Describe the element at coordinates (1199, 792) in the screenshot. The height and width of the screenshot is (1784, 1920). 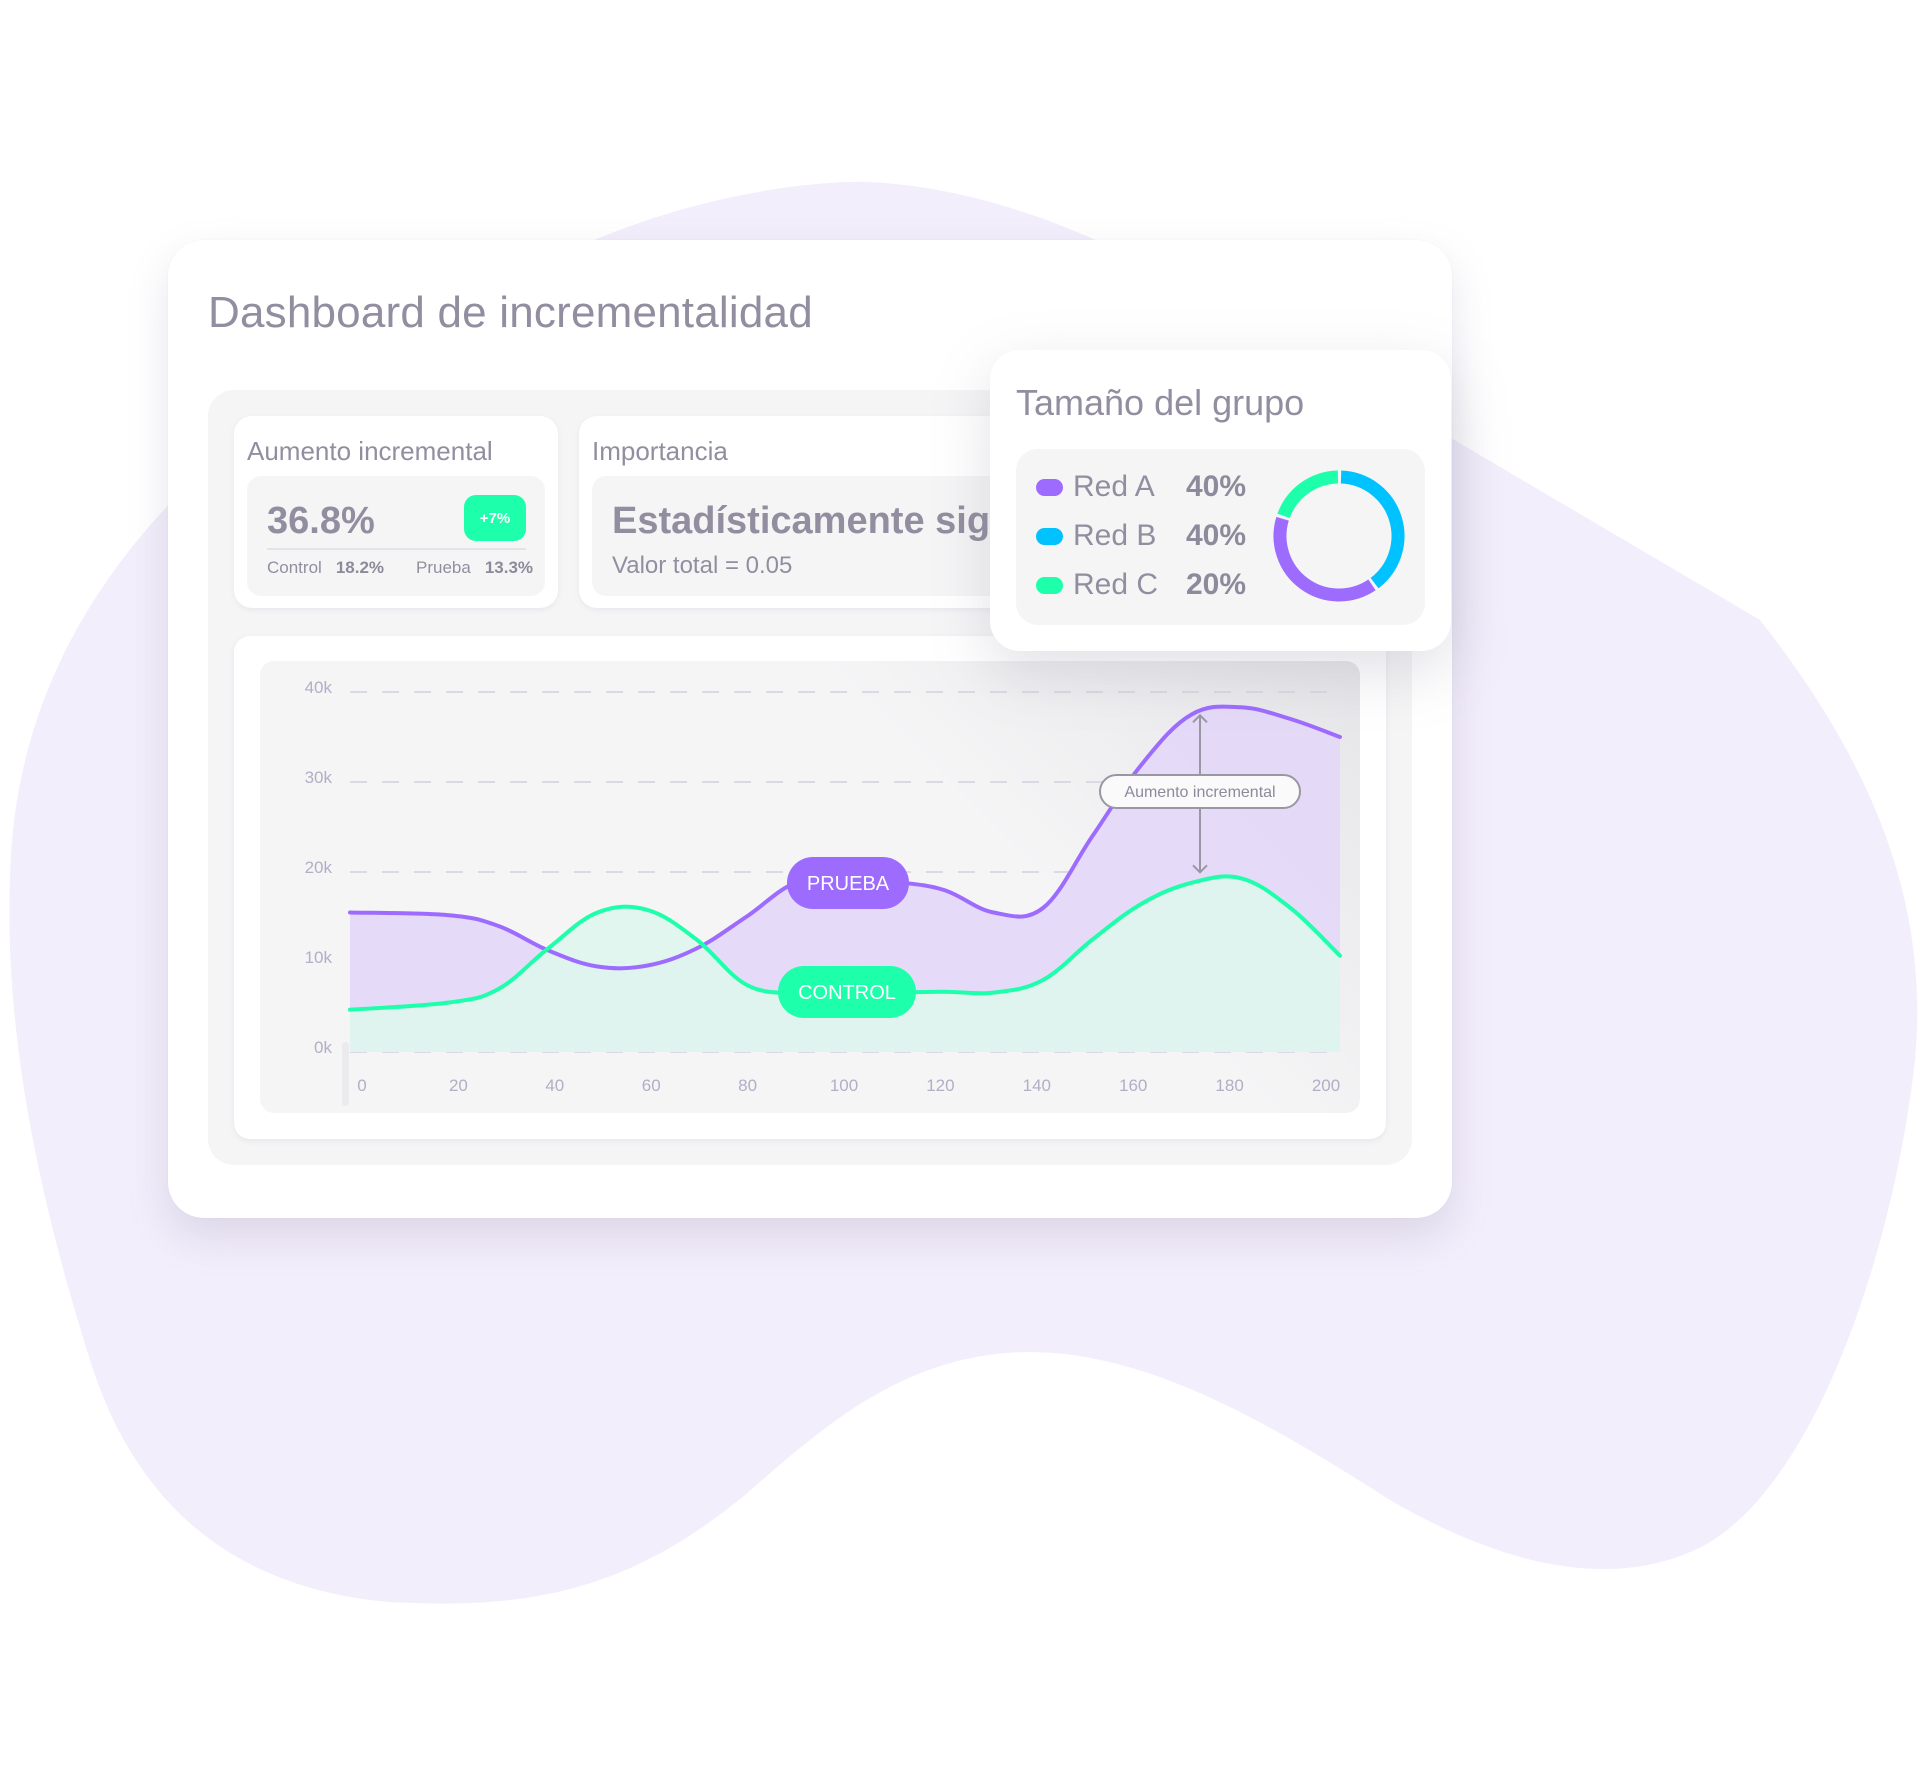
I see `annotation-label: Aumento incremental` at that location.